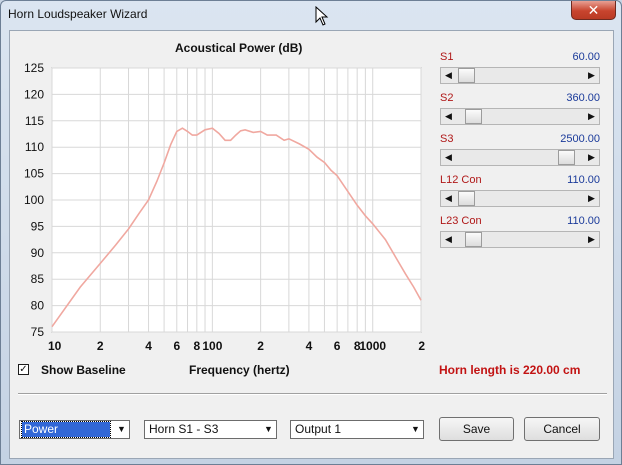 The width and height of the screenshot is (622, 465). I want to click on output-type-value: Power, so click(66, 429).